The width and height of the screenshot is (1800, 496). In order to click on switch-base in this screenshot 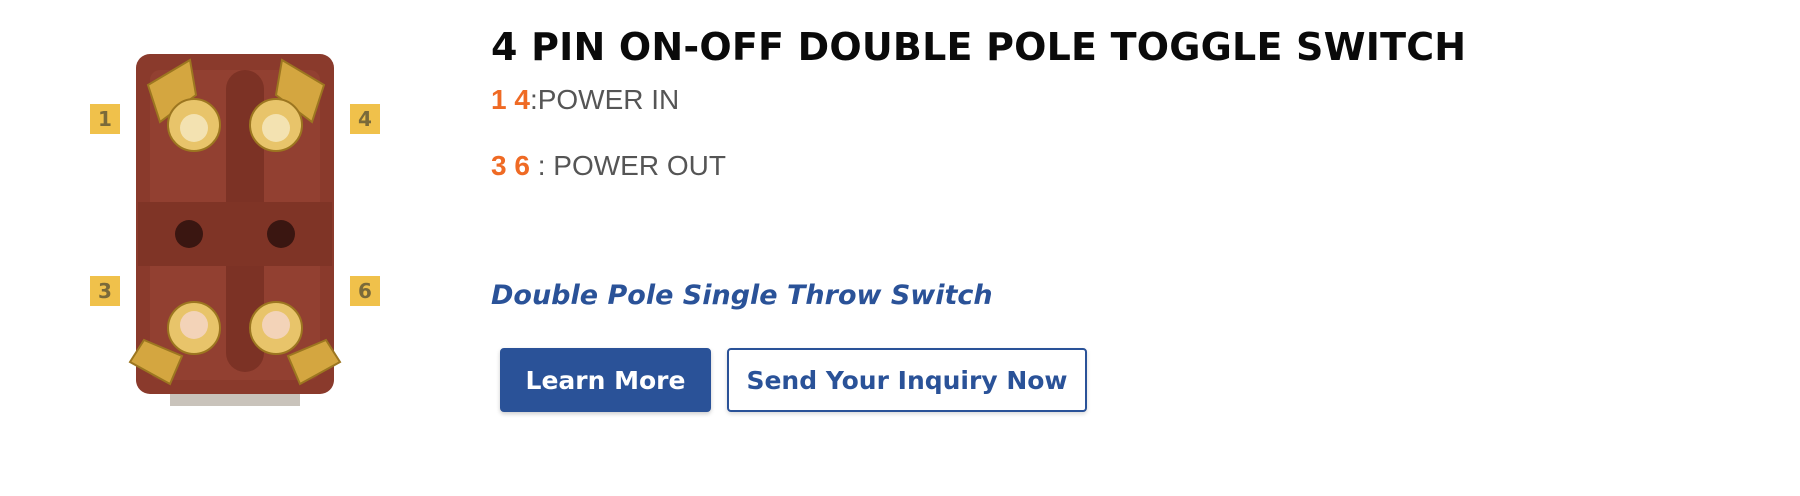, I will do `click(235, 400)`.